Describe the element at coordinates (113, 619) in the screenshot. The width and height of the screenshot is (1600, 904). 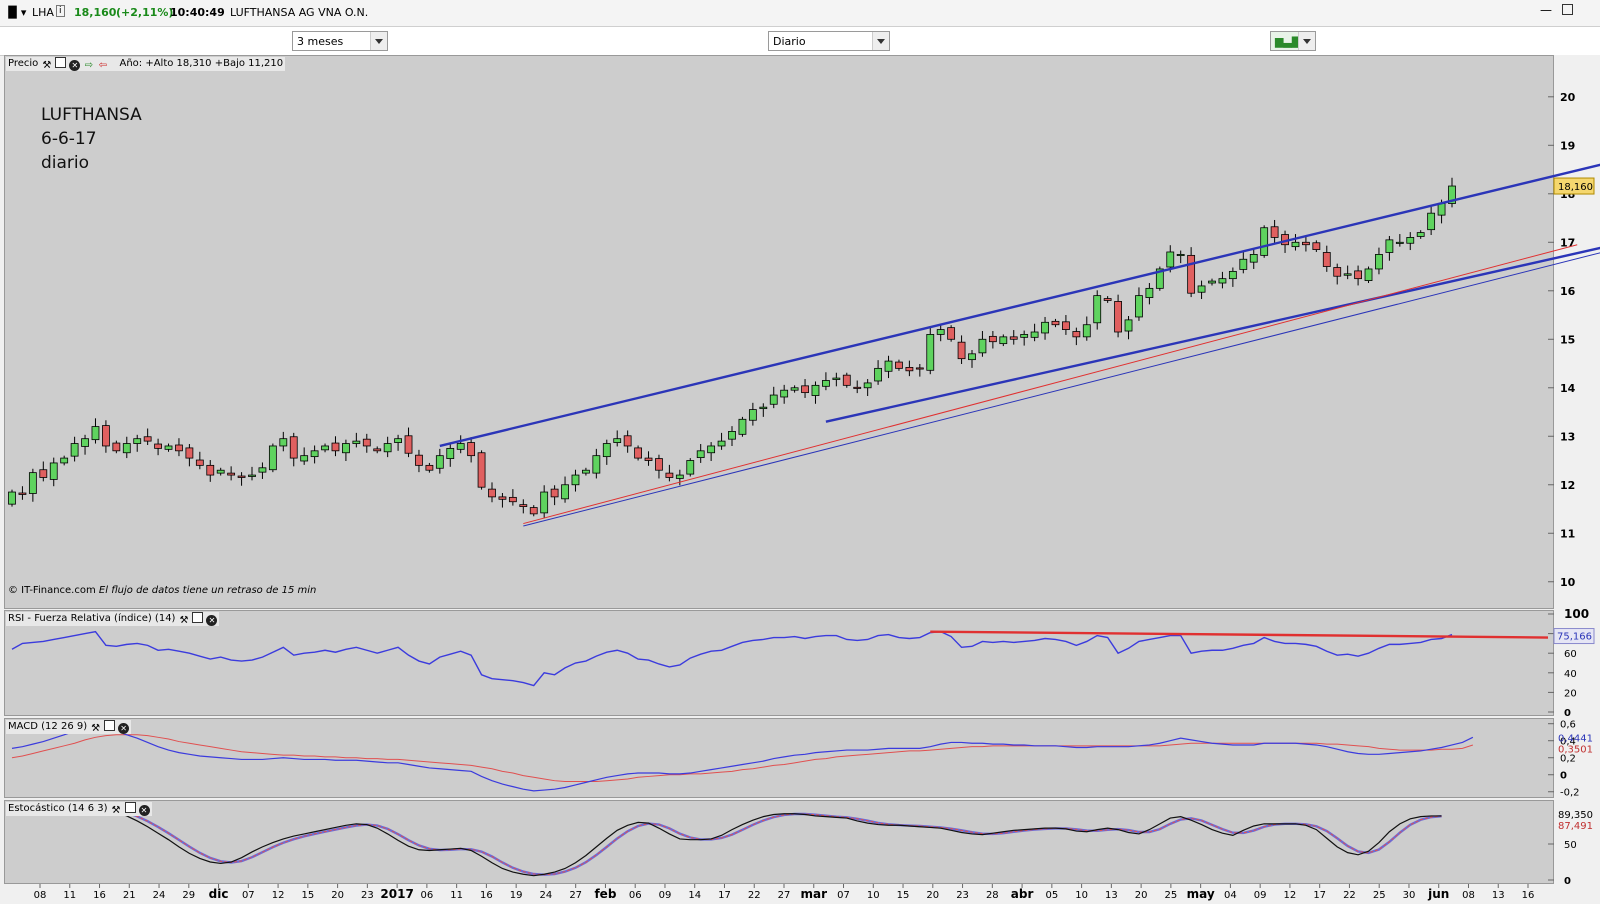
I see `rsi-panel-label: RSI - Fuerza Relativa (índice) (14) ⚒ ✕` at that location.